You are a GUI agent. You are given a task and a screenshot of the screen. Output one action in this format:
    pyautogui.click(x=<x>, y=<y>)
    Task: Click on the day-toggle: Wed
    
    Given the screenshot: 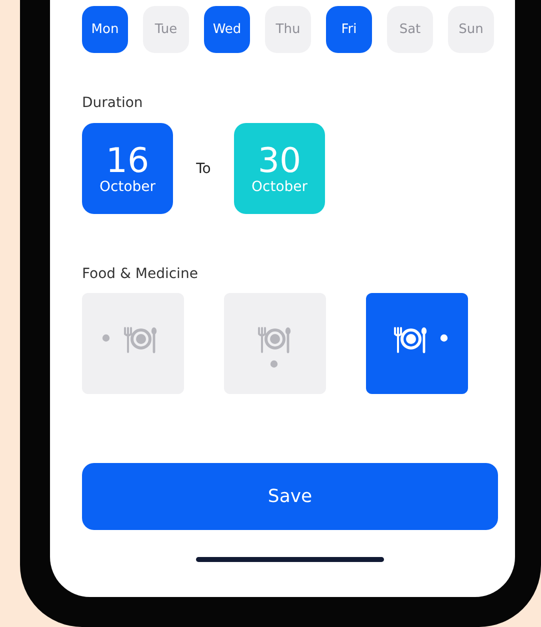 What is the action you would take?
    pyautogui.click(x=227, y=29)
    